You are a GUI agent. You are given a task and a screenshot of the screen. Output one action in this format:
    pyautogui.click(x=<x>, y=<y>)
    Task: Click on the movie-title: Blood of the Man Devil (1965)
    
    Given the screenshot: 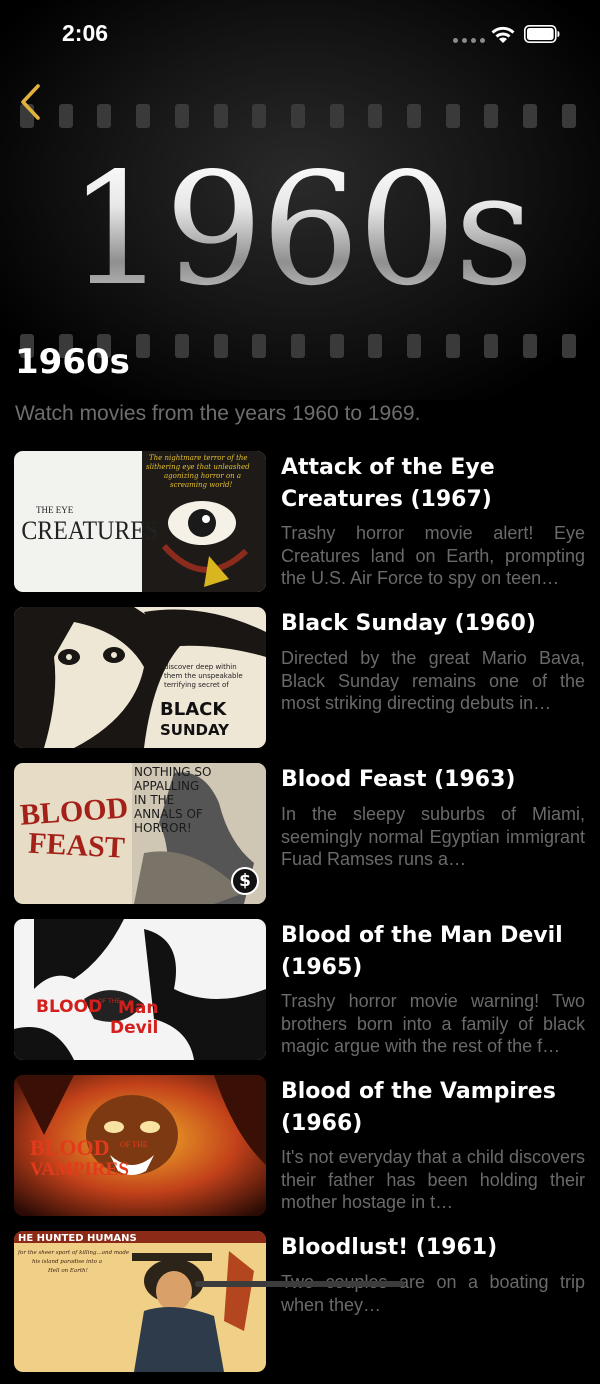 What is the action you would take?
    pyautogui.click(x=422, y=951)
    